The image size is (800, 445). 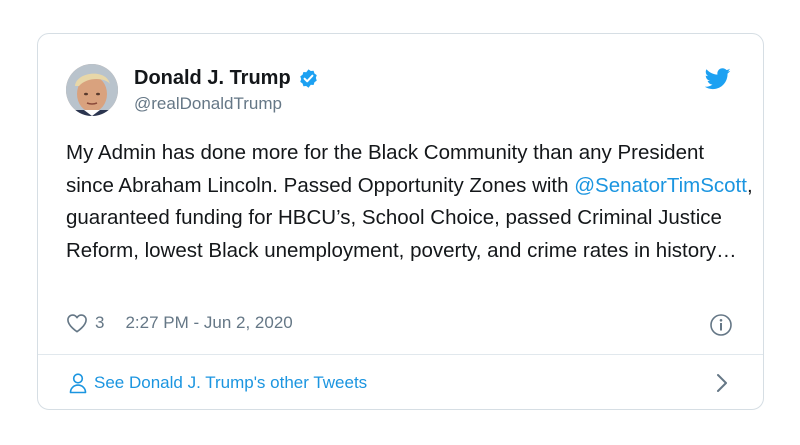 I want to click on user-handle: @realDonaldTrump, so click(x=208, y=104).